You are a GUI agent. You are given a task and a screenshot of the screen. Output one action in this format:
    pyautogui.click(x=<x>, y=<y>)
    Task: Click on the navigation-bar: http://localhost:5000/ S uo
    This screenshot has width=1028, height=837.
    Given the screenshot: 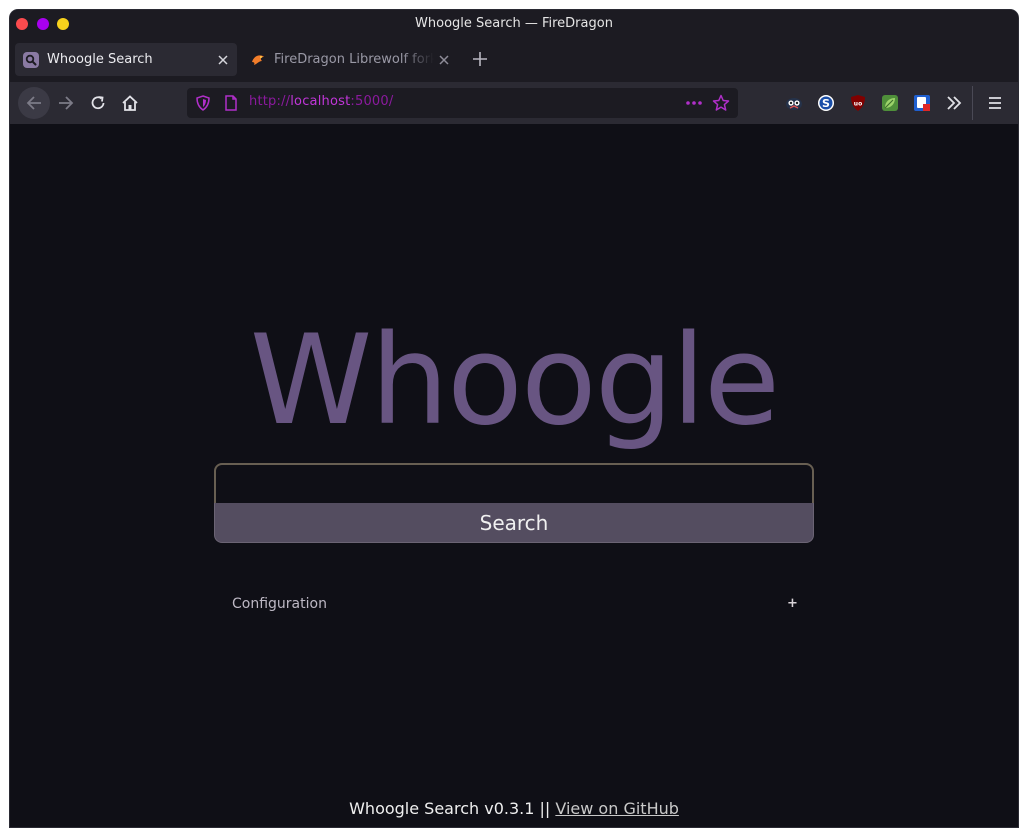 What is the action you would take?
    pyautogui.click(x=514, y=103)
    